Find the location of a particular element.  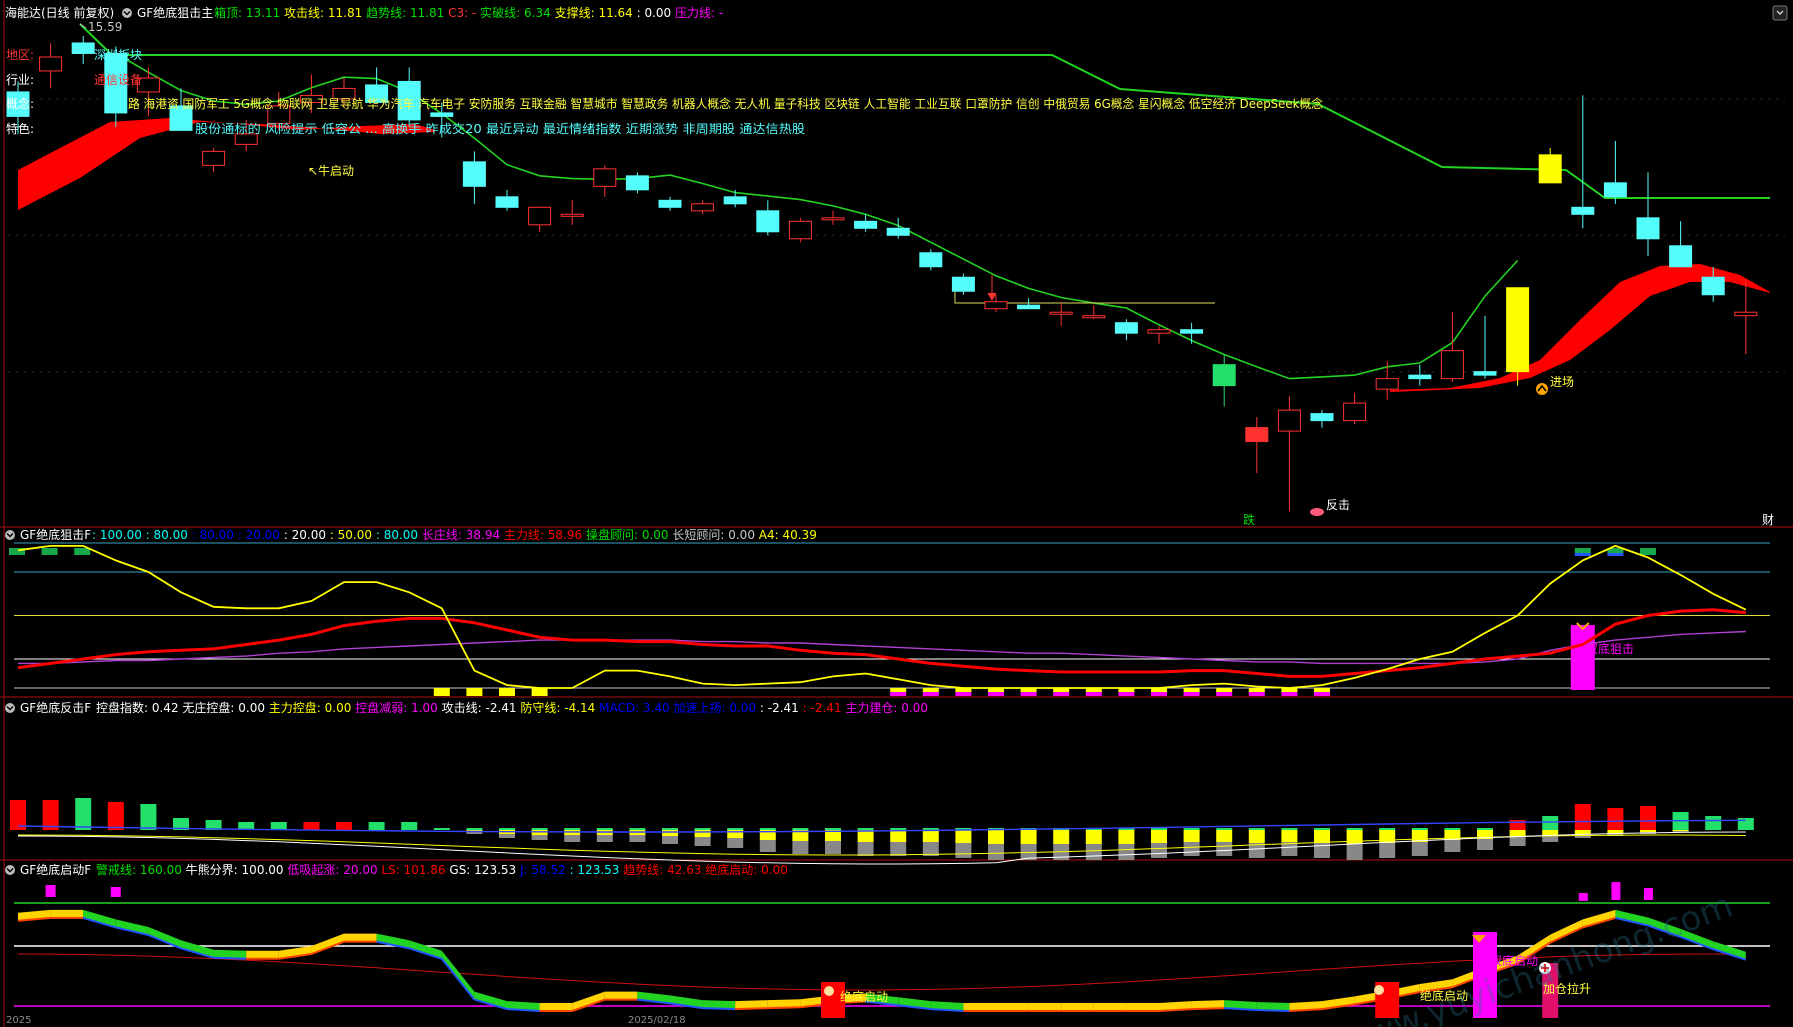

sniper-markers is located at coordinates (832, 622).